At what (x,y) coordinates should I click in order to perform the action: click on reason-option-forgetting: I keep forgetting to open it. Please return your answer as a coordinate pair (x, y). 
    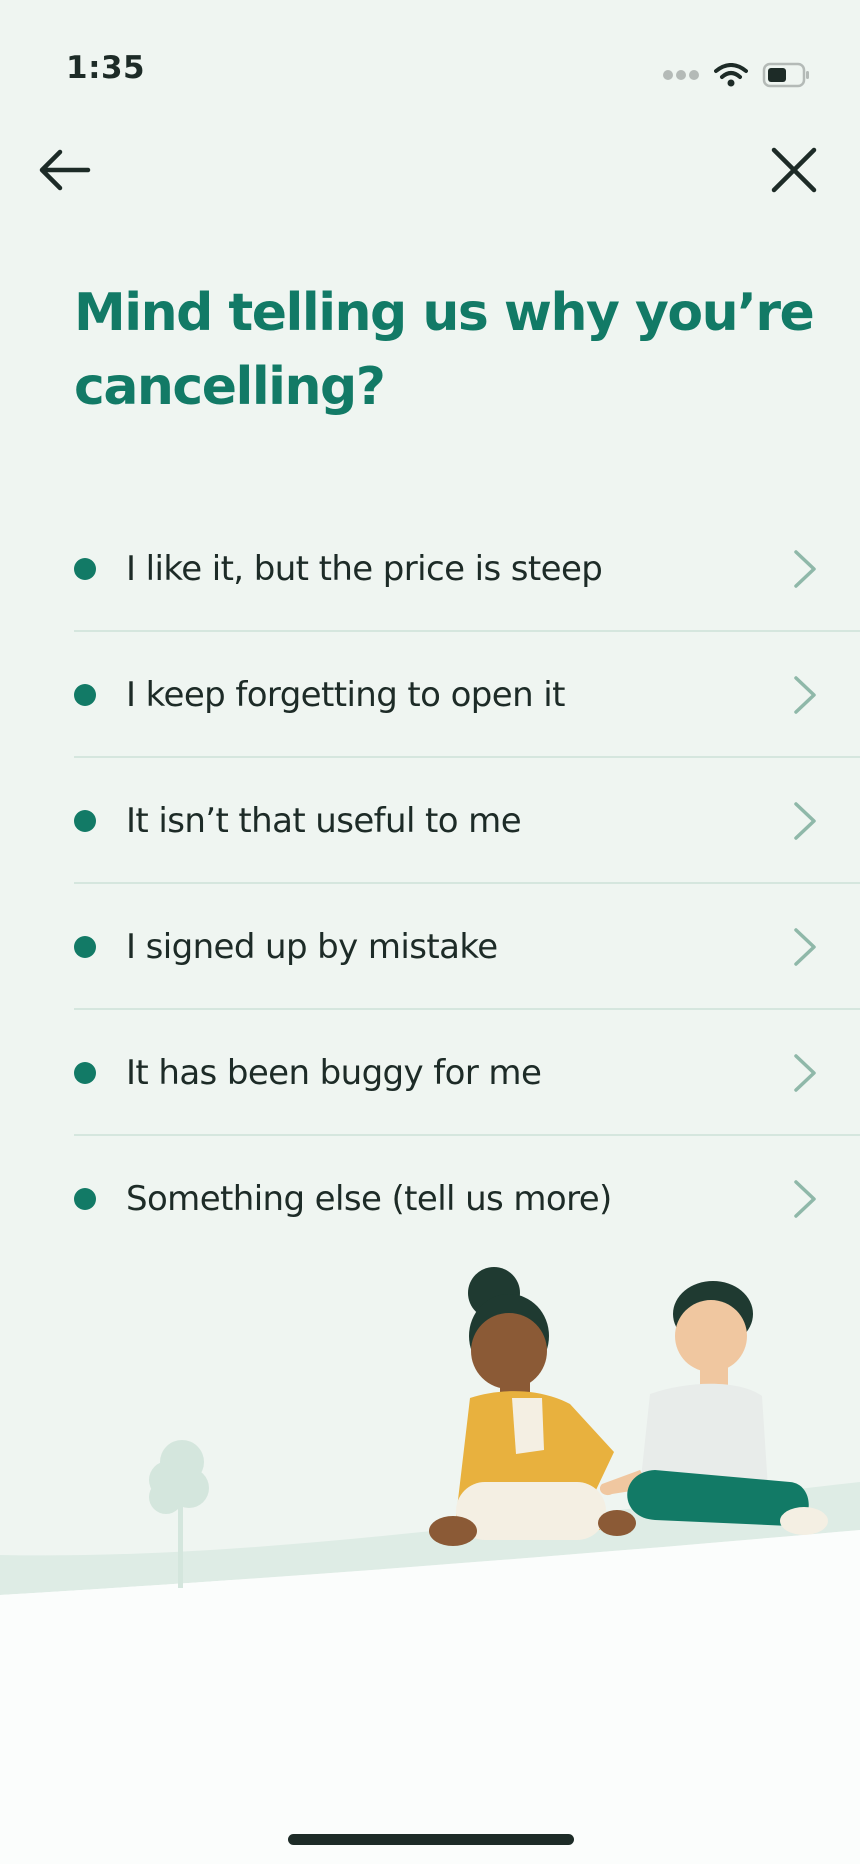
    Looking at the image, I should click on (467, 693).